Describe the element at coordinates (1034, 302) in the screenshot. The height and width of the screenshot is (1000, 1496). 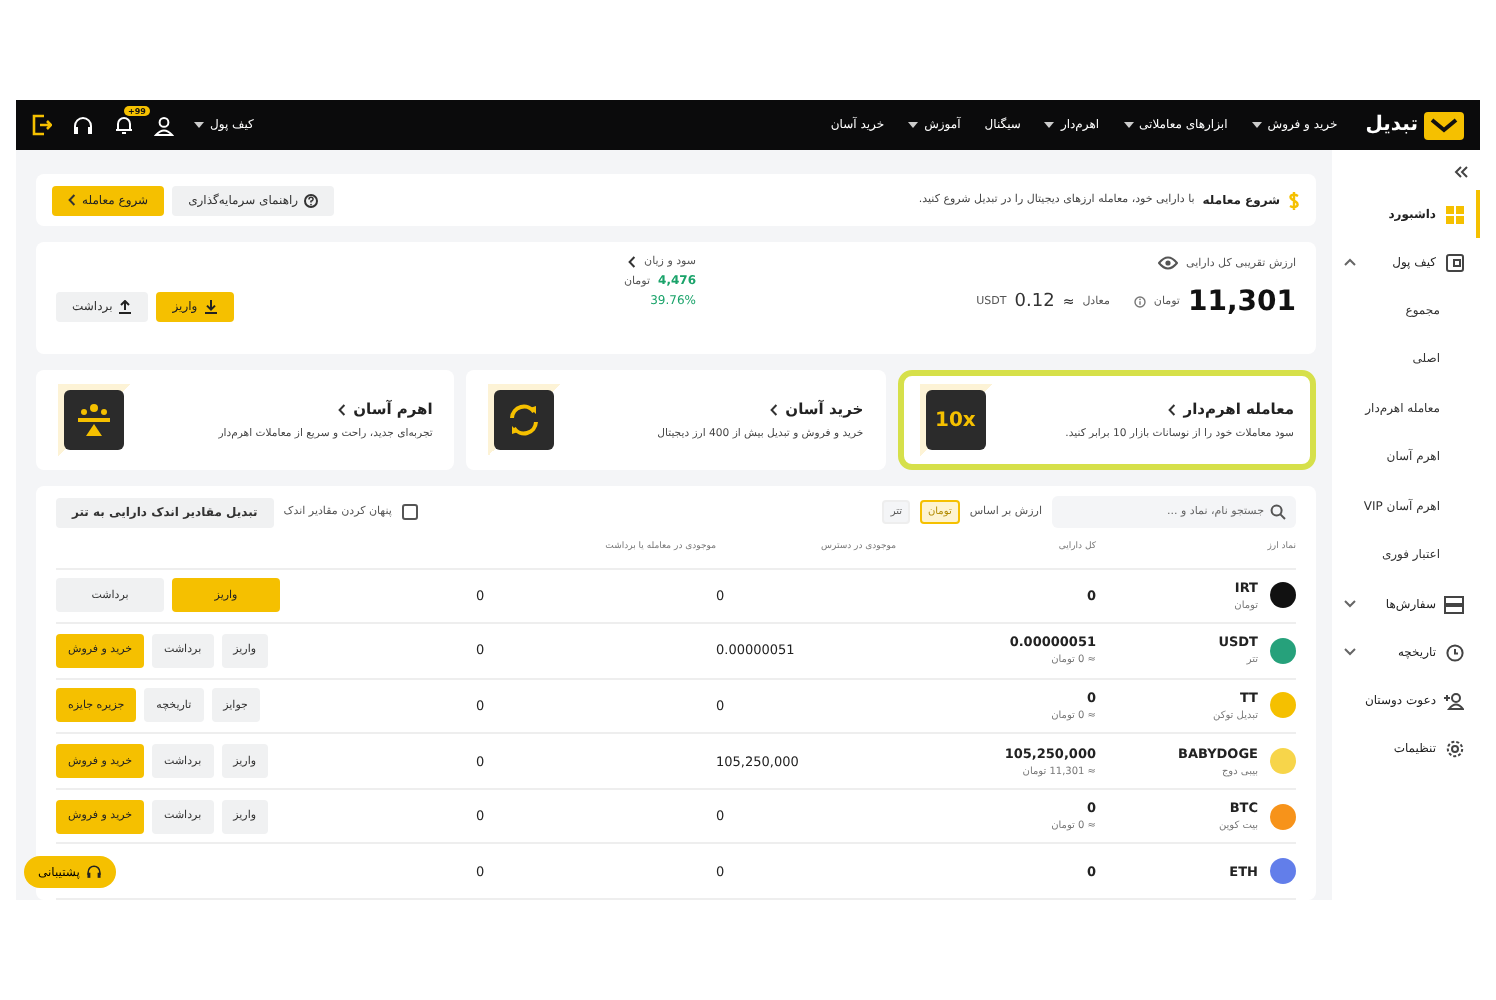
I see `equivalent-value: 0.12` at that location.